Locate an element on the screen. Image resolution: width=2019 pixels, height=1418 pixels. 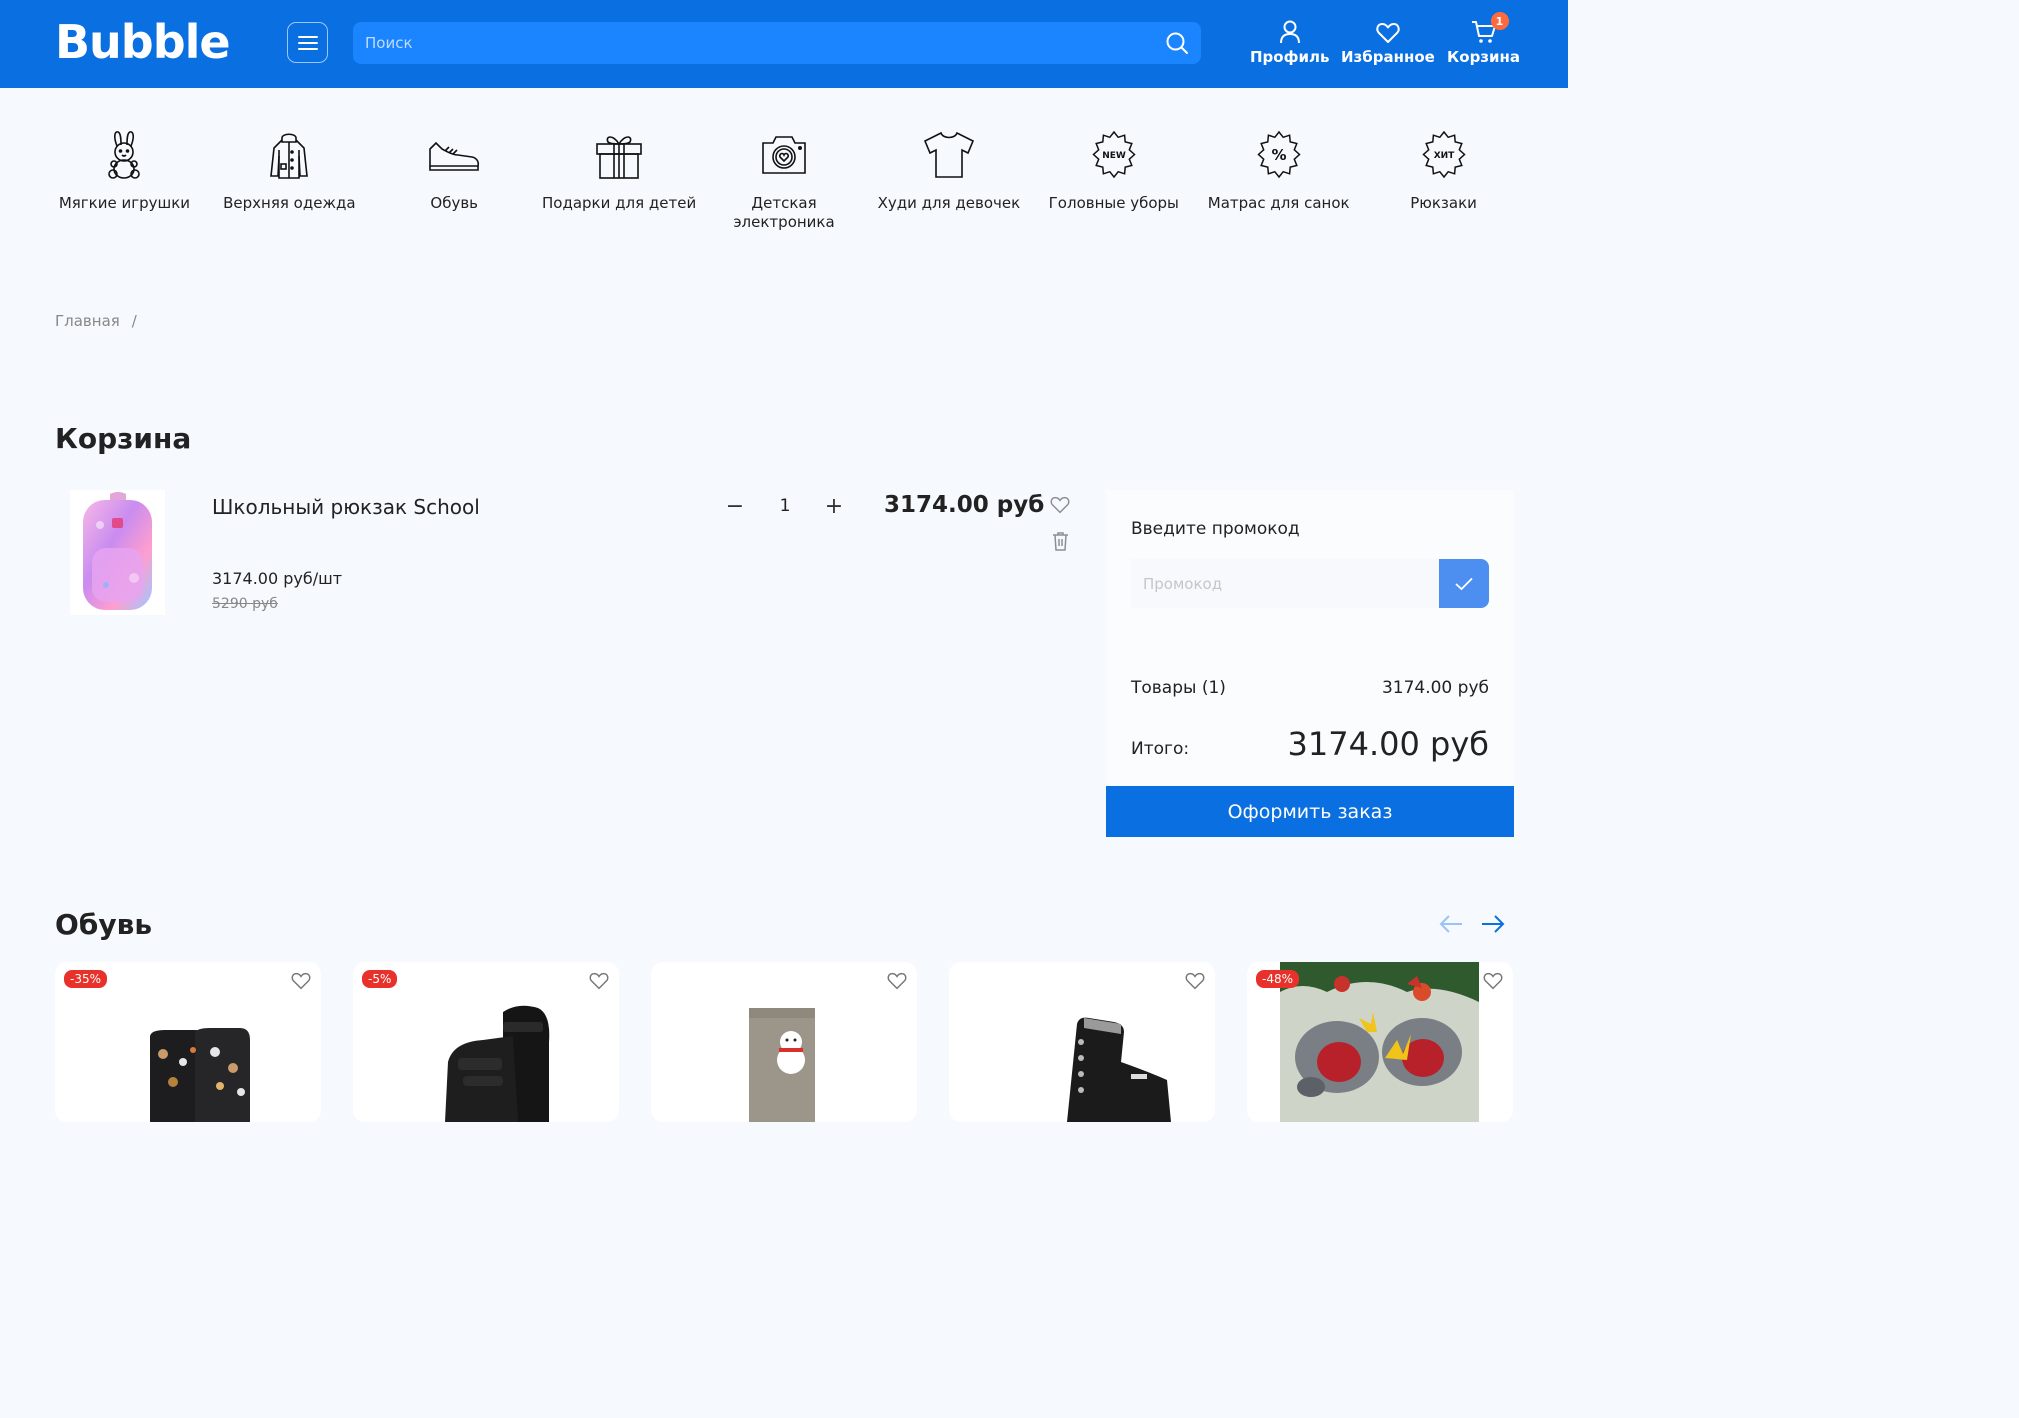
menu-button is located at coordinates (307, 42).